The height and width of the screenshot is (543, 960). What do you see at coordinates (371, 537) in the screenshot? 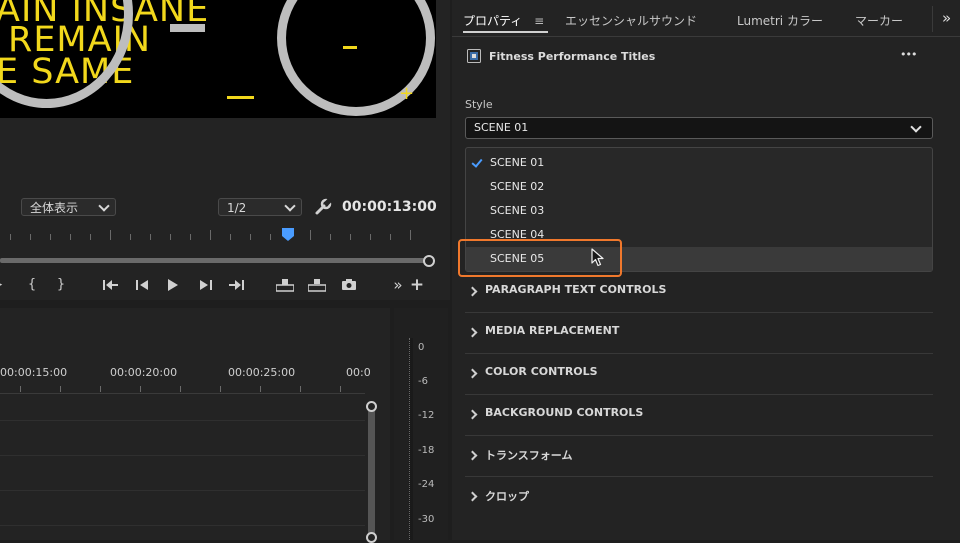
I see `scrollbar-handle-bottom` at bounding box center [371, 537].